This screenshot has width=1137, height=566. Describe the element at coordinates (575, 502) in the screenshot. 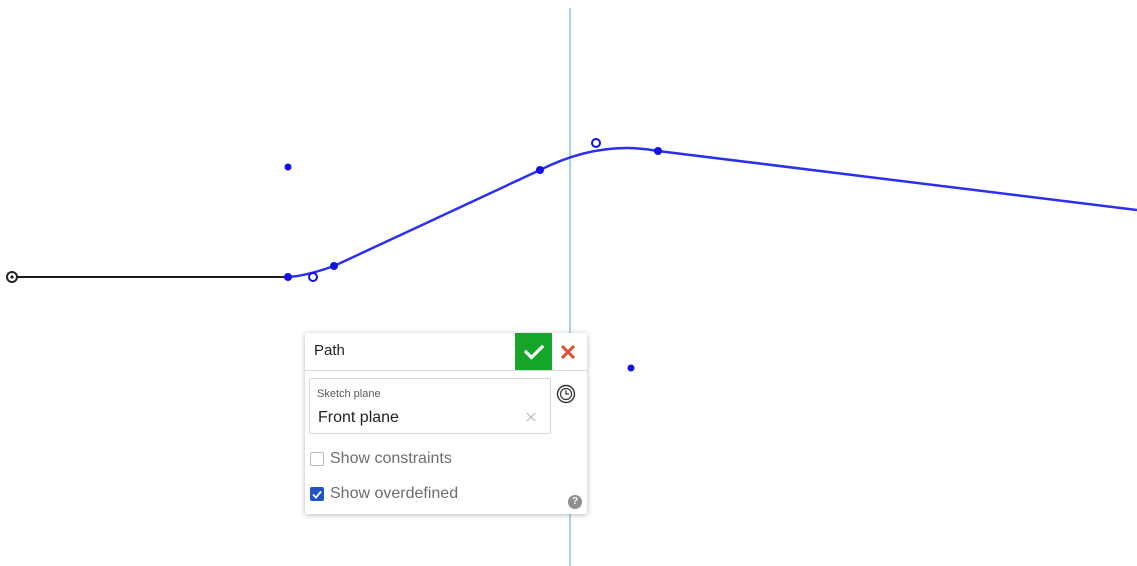

I see `help-icon: ?` at that location.